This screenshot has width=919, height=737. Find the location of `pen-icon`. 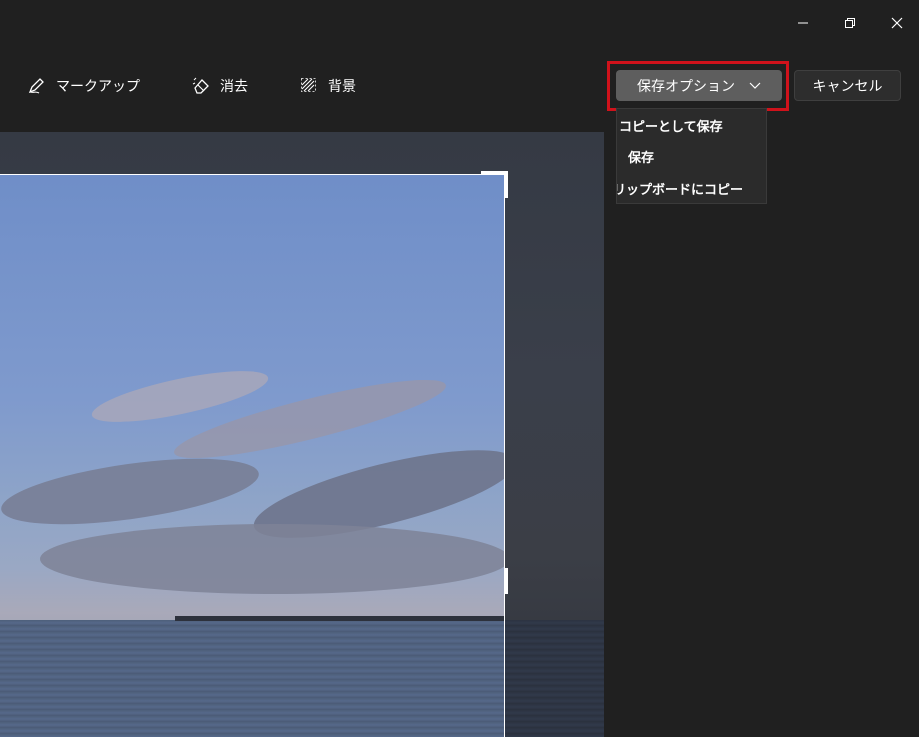

pen-icon is located at coordinates (36, 86).